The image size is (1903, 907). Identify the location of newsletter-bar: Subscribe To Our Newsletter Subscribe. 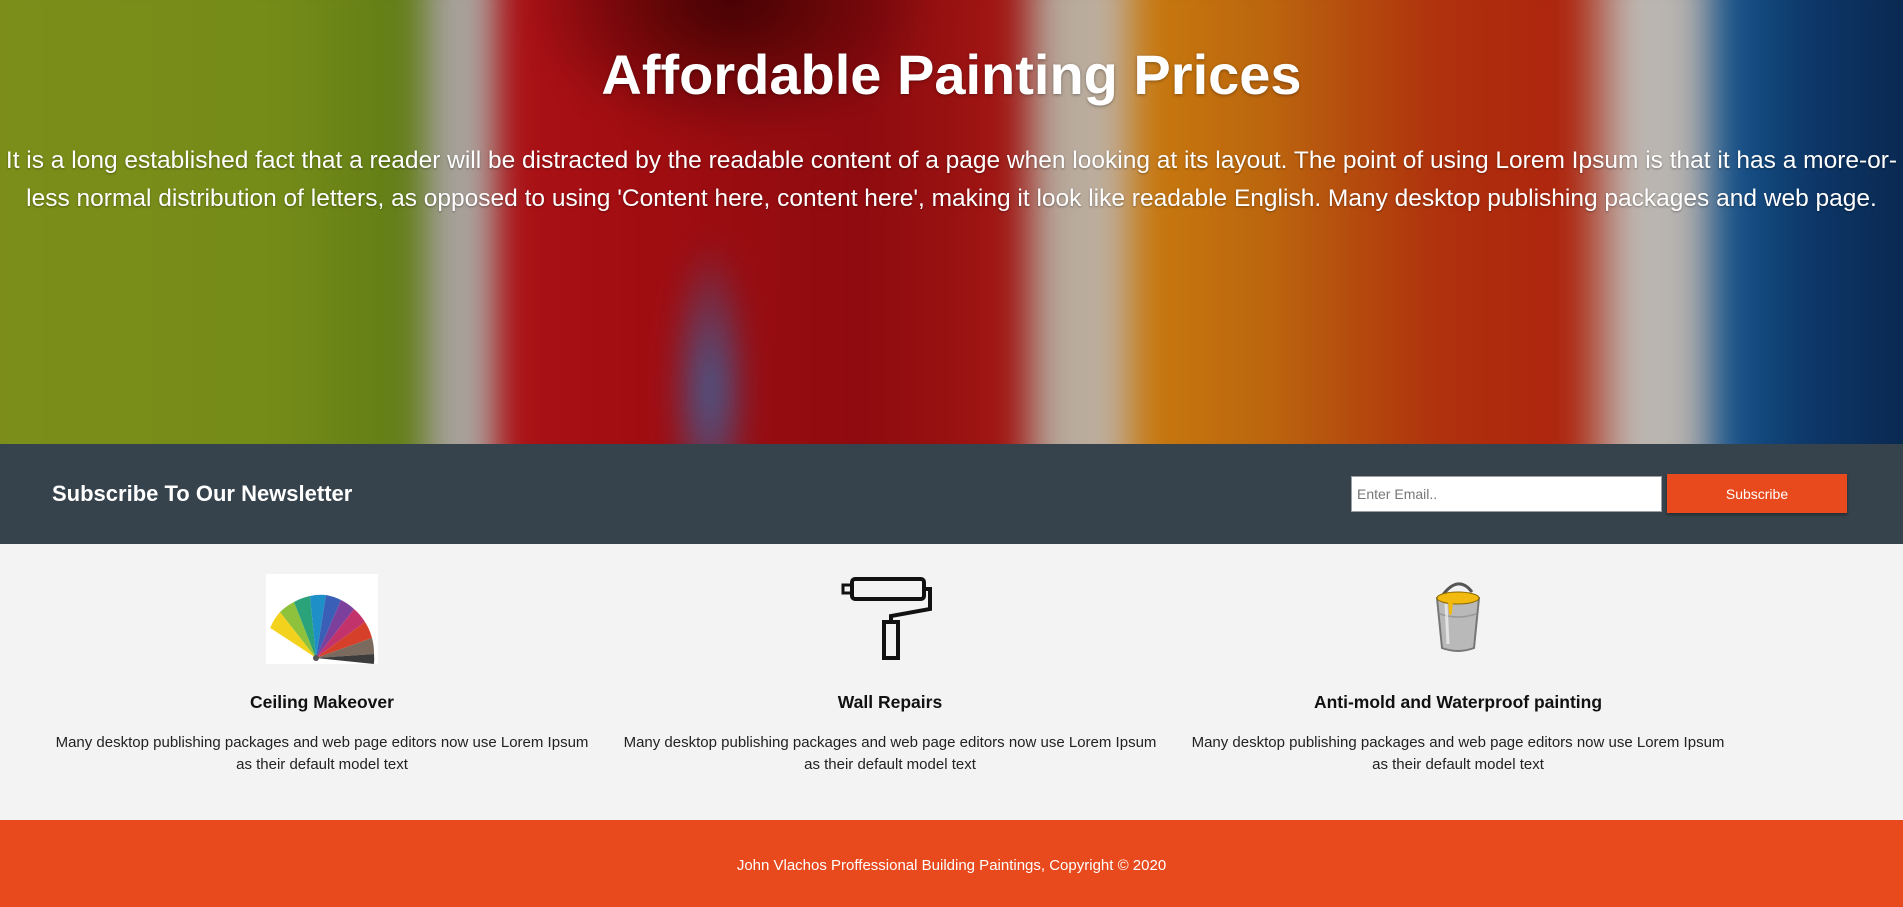
(951, 494).